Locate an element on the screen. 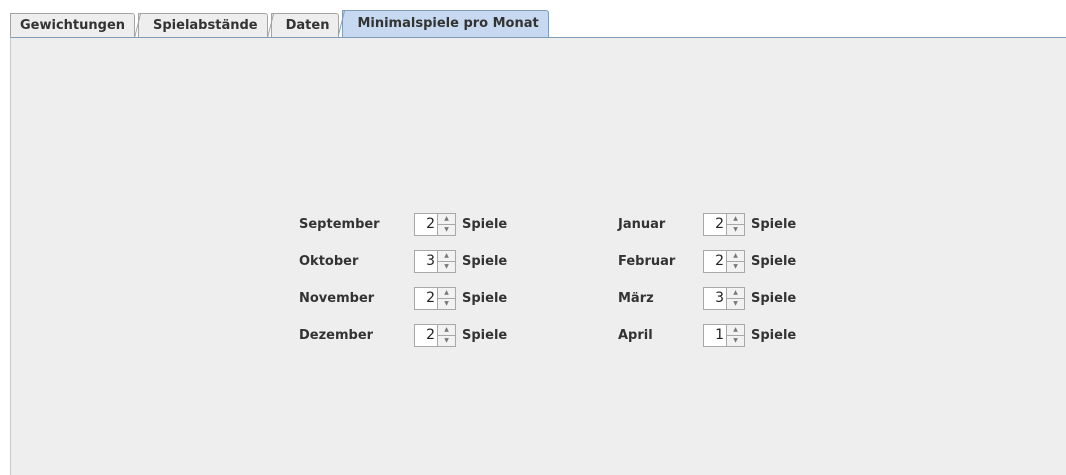  month-label: Januar is located at coordinates (642, 224).